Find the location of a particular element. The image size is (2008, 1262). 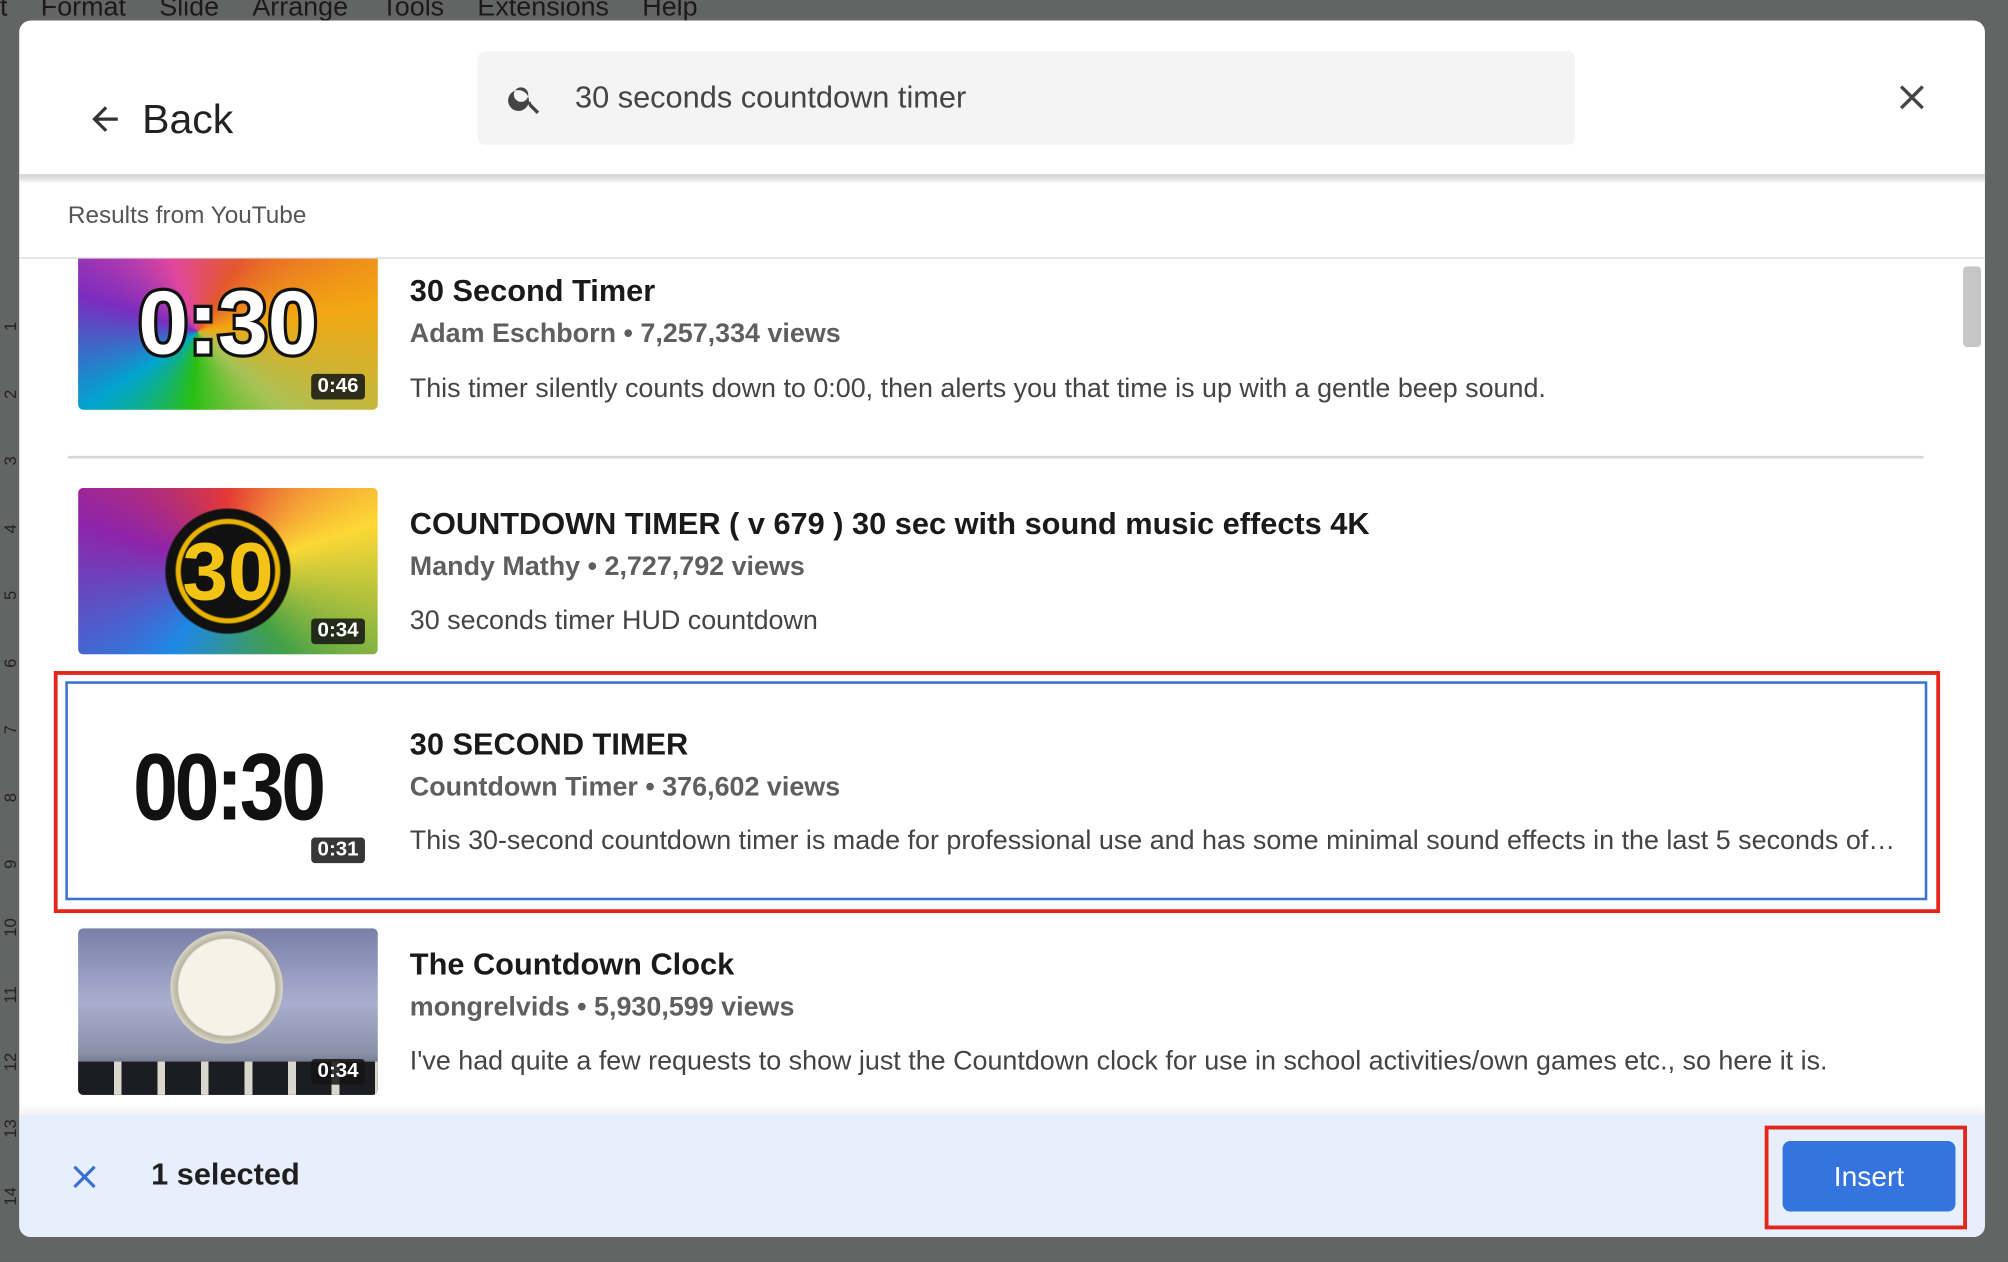

menu-extensions: Extensions is located at coordinates (543, 11).